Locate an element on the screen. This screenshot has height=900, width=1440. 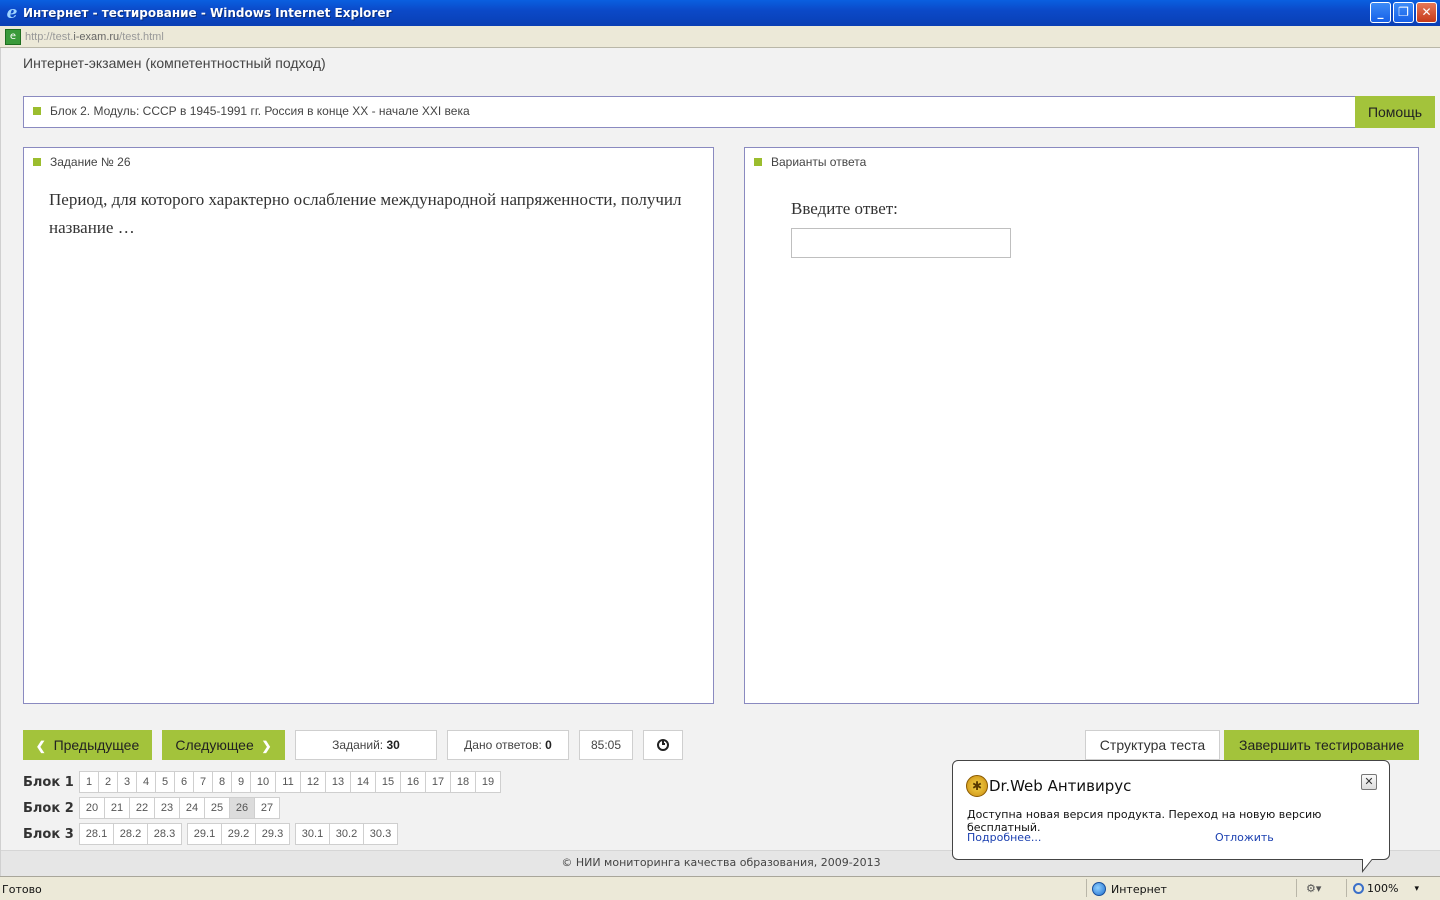
page-favicon-icon: e is located at coordinates (13, 36).